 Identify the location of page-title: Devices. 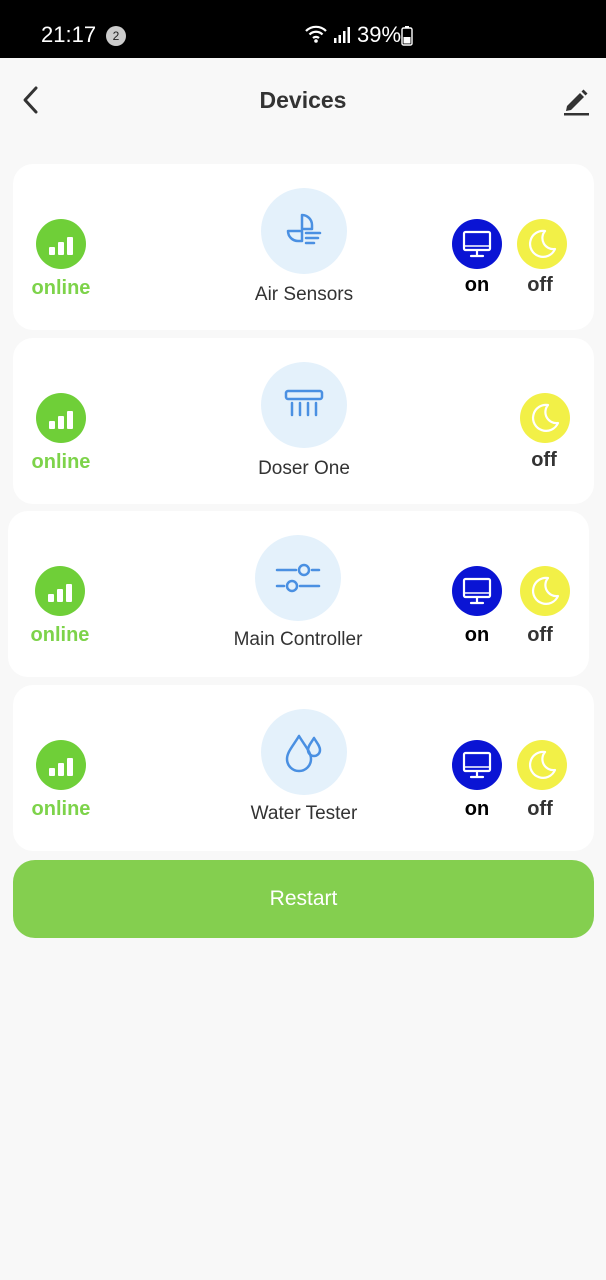
(303, 100).